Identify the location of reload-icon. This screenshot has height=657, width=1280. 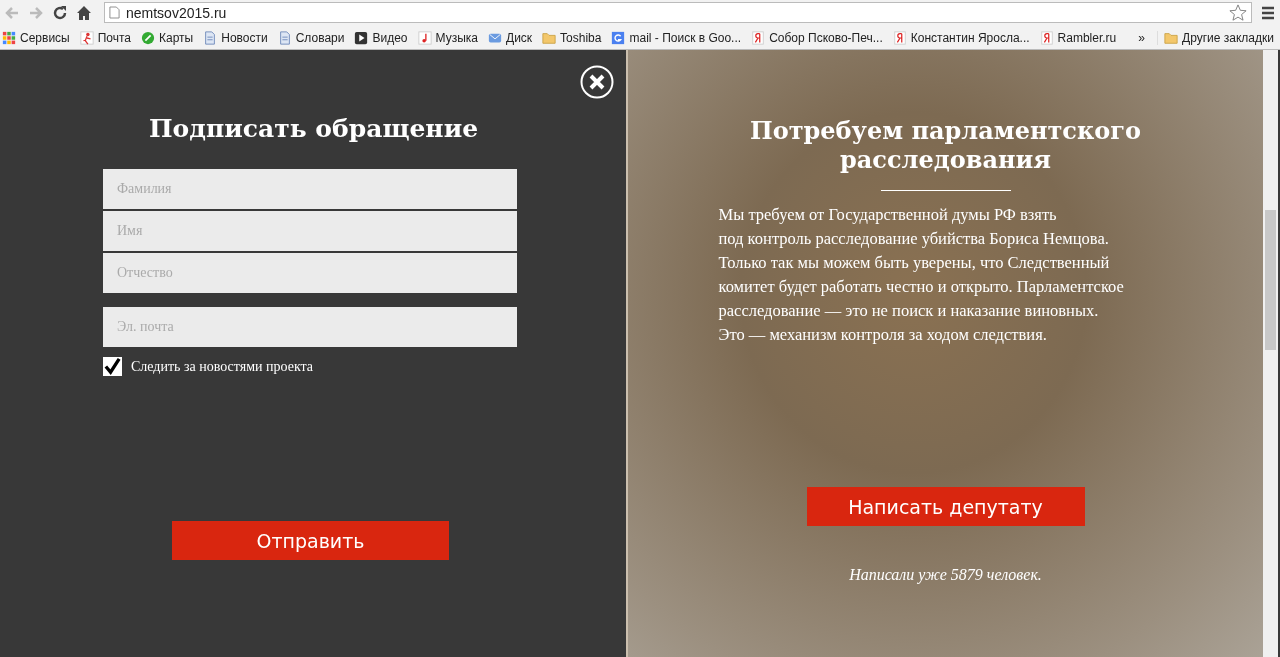
(60, 12).